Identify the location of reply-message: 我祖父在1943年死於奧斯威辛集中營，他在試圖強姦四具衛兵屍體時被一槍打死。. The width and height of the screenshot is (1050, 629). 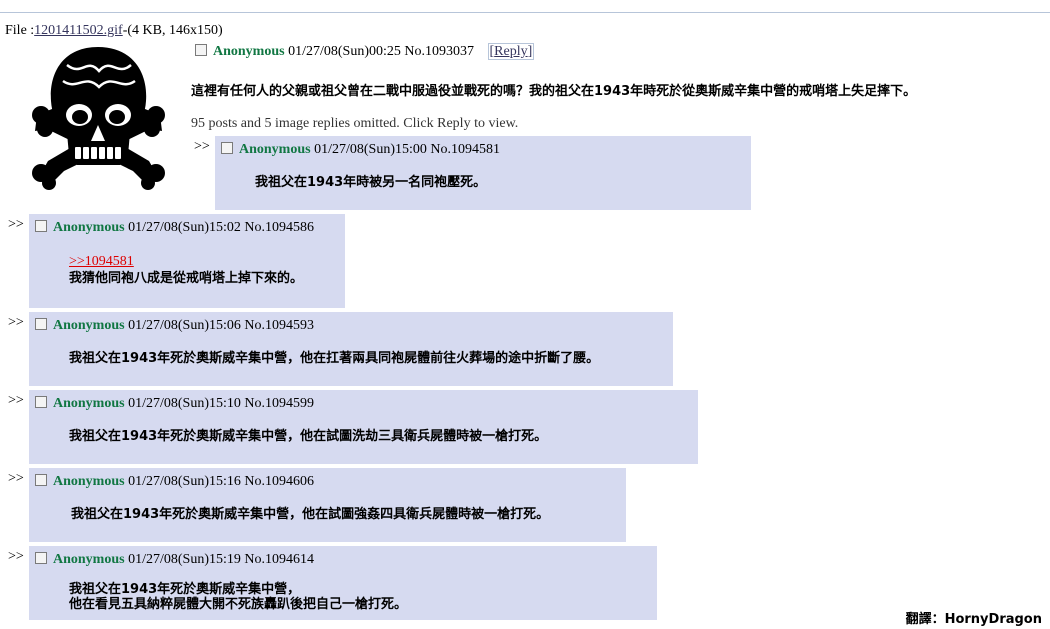
(310, 514).